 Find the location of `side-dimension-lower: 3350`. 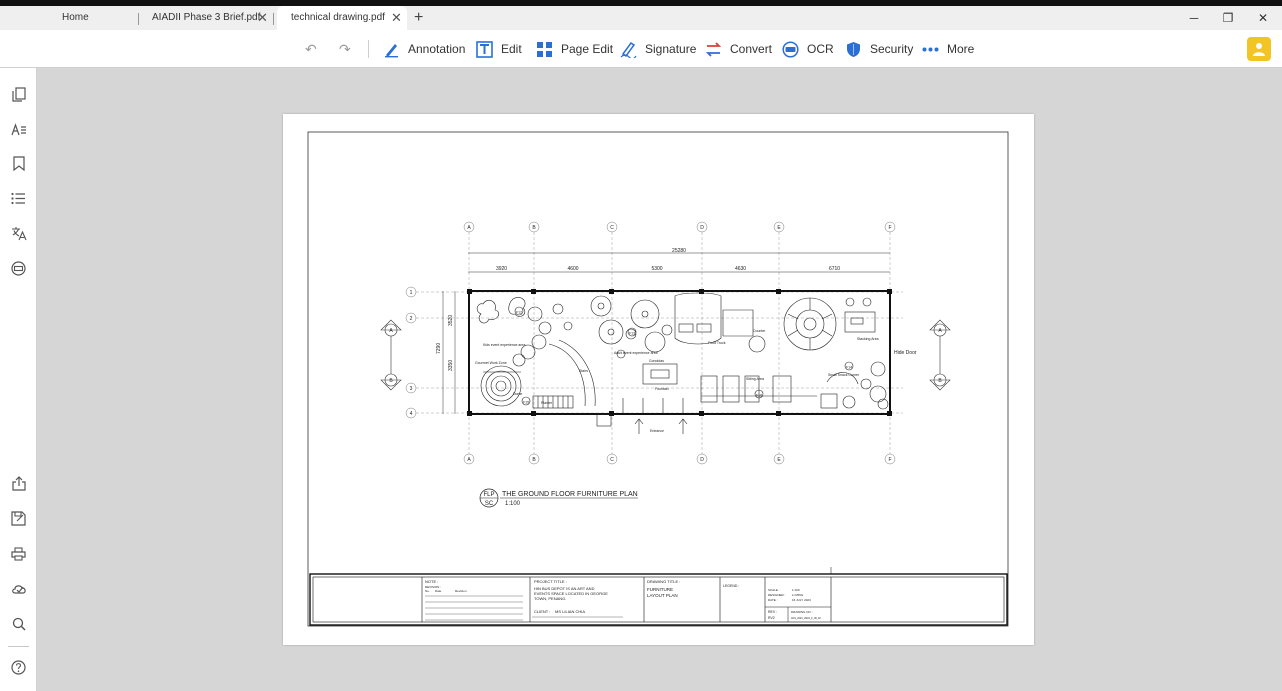

side-dimension-lower: 3350 is located at coordinates (451, 365).